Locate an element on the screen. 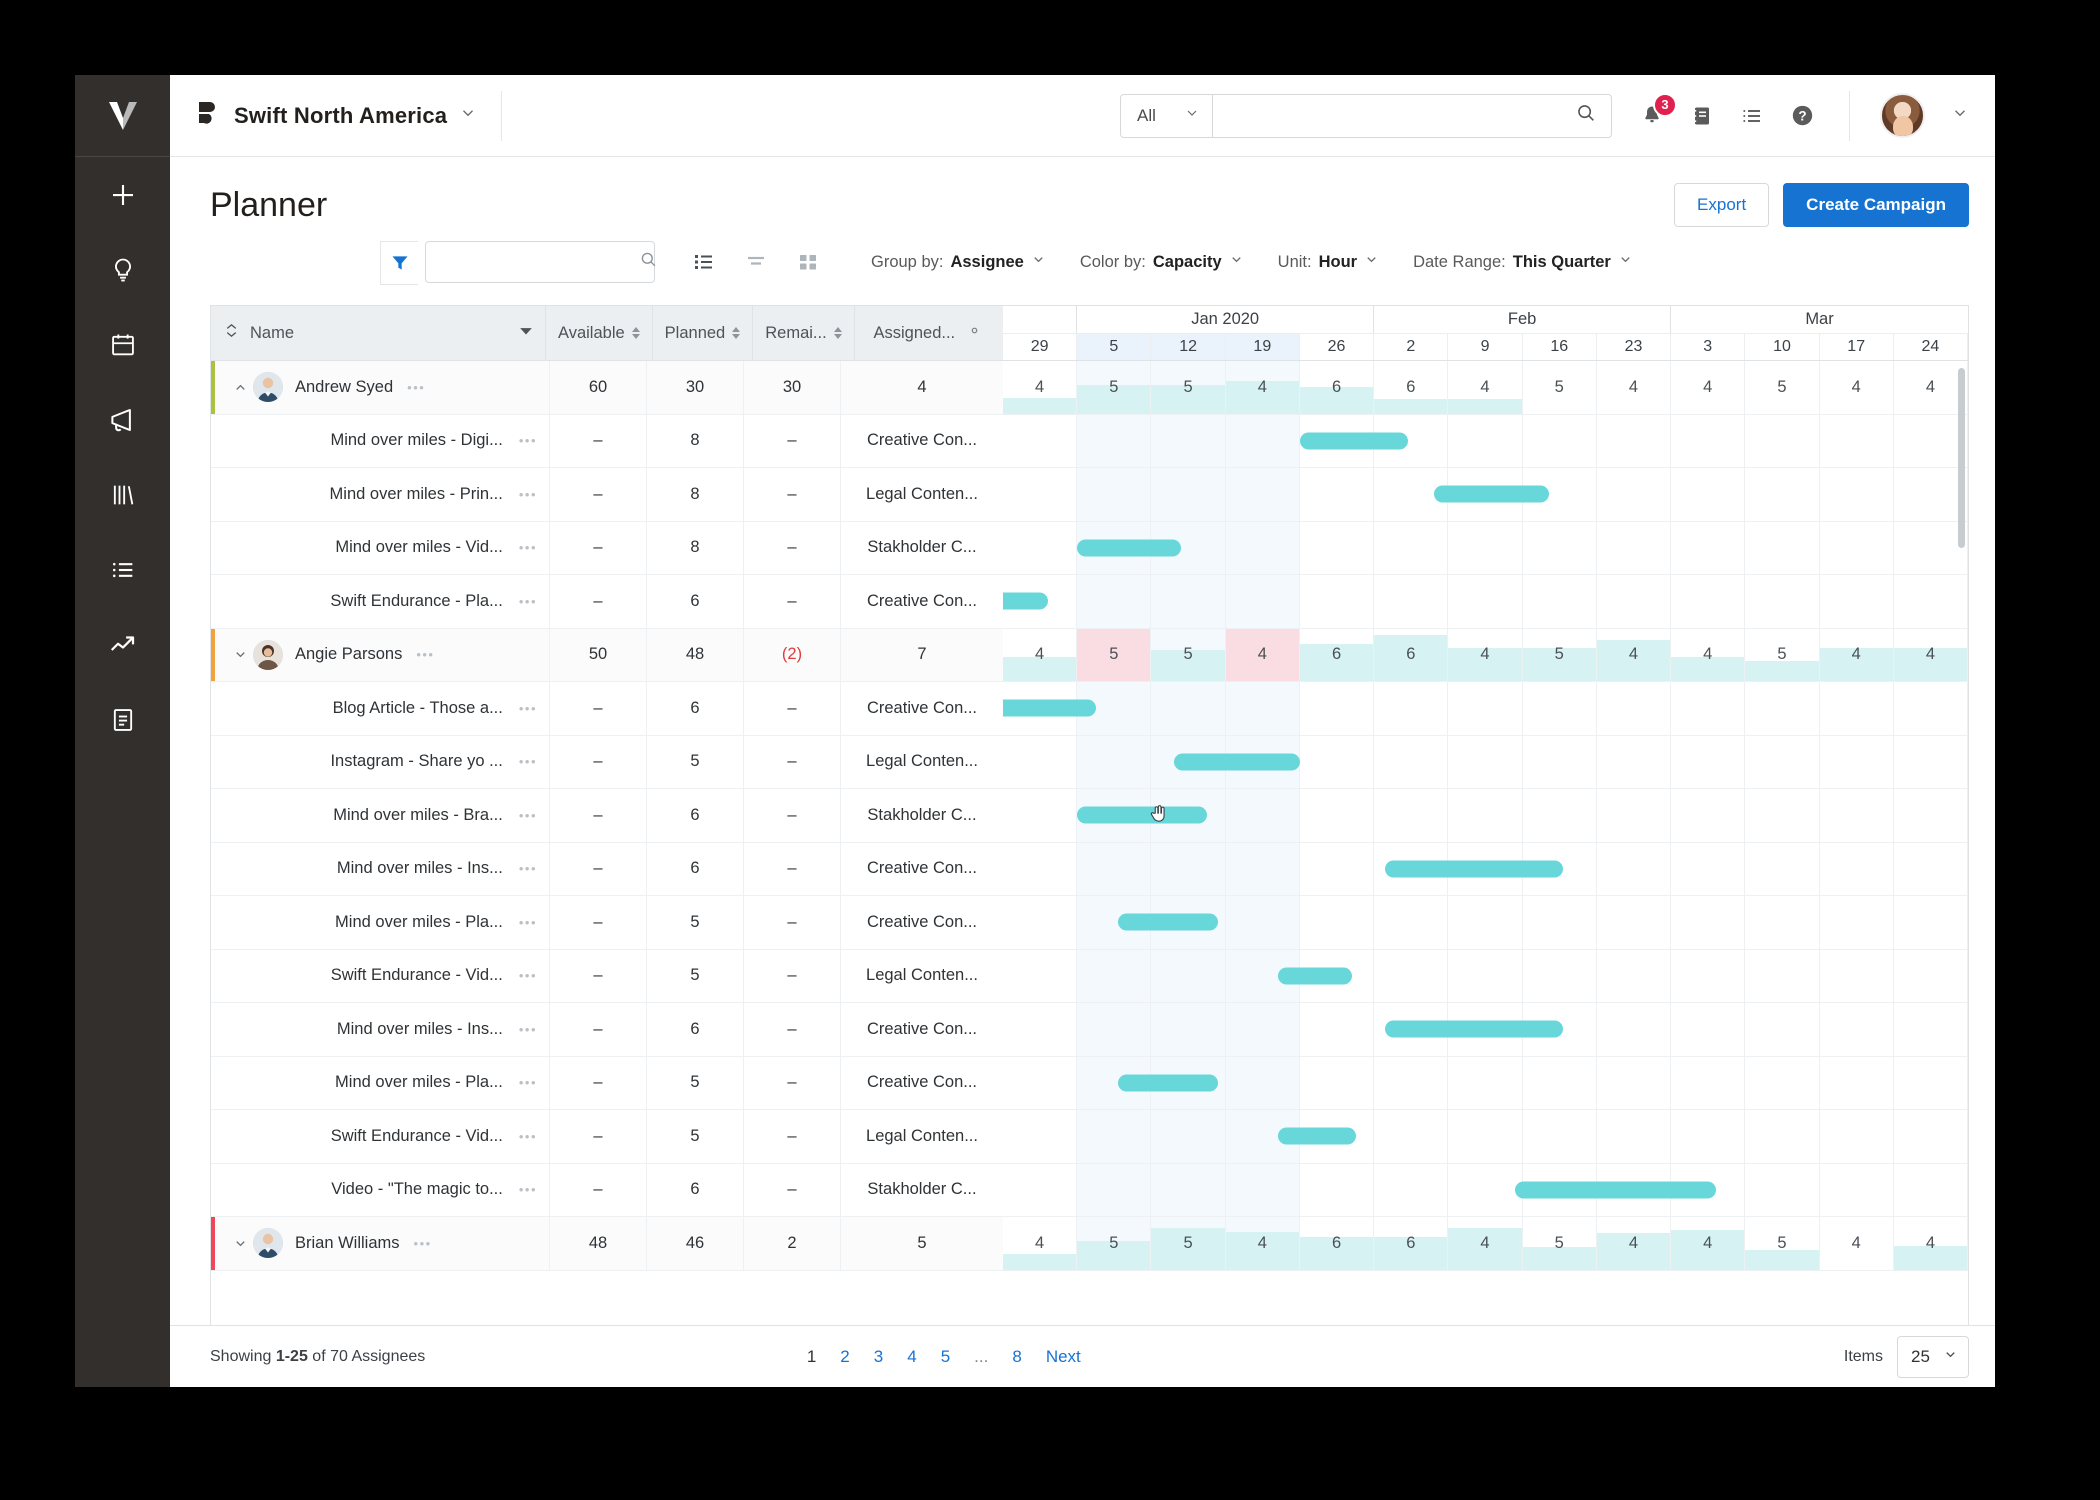 Image resolution: width=2100 pixels, height=1500 pixels. export-button: Export is located at coordinates (1722, 205).